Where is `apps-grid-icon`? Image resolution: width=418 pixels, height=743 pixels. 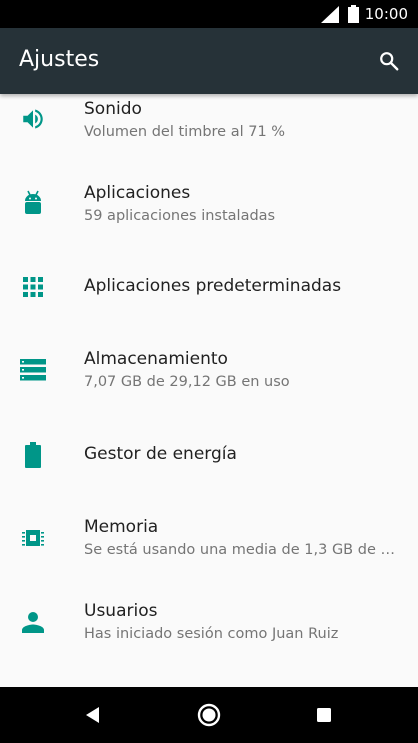 apps-grid-icon is located at coordinates (33, 287).